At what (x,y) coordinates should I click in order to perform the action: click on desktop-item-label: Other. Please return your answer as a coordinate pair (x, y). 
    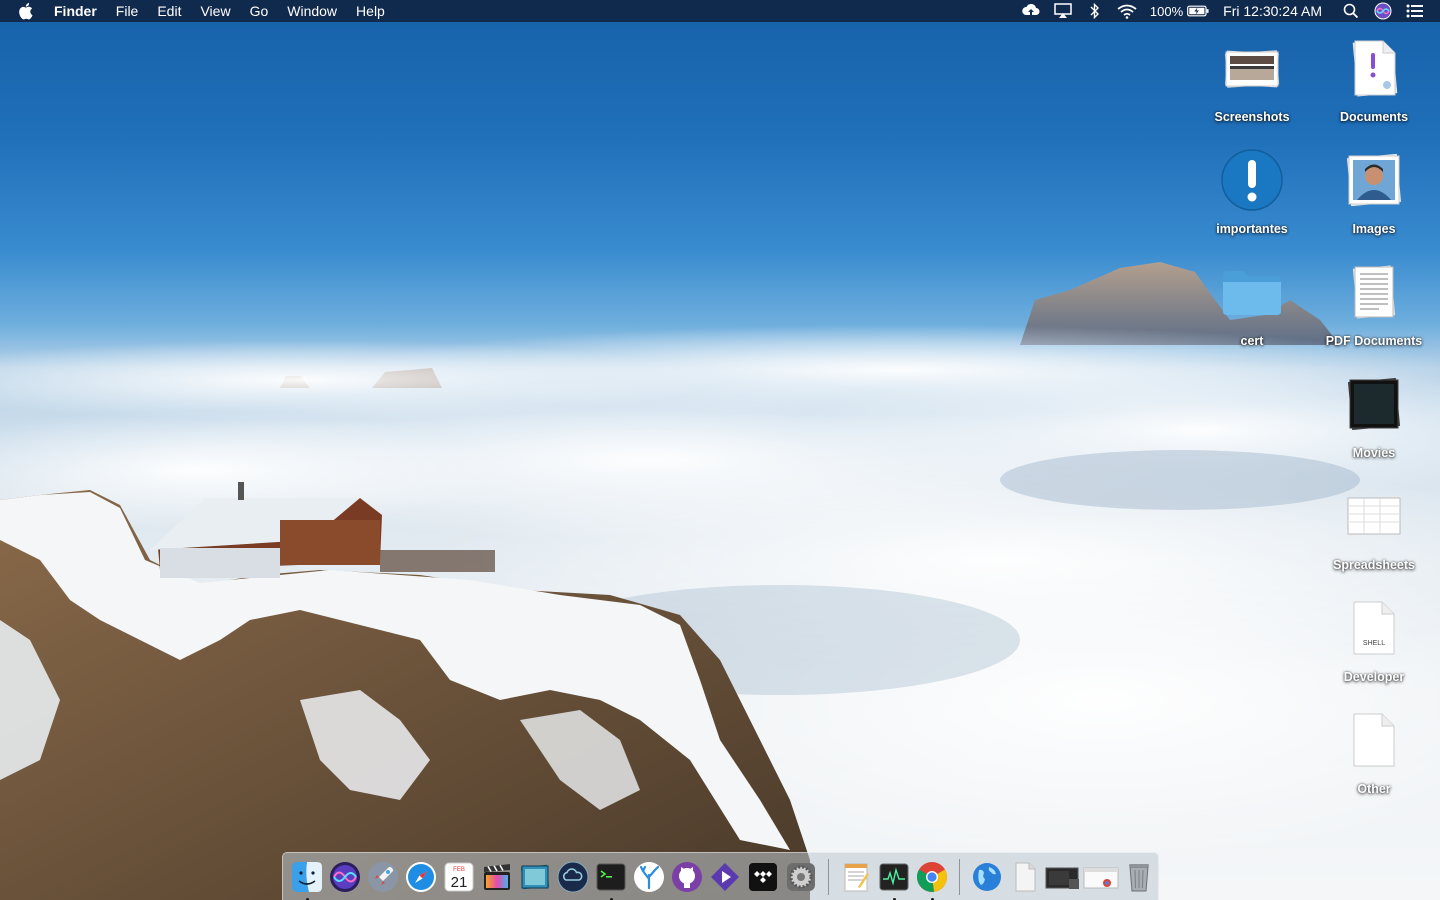
    Looking at the image, I should click on (1374, 789).